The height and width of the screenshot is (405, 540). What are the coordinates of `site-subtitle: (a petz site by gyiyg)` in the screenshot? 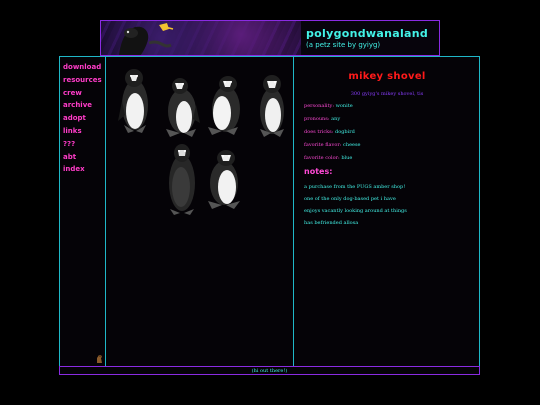 It's located at (343, 45).